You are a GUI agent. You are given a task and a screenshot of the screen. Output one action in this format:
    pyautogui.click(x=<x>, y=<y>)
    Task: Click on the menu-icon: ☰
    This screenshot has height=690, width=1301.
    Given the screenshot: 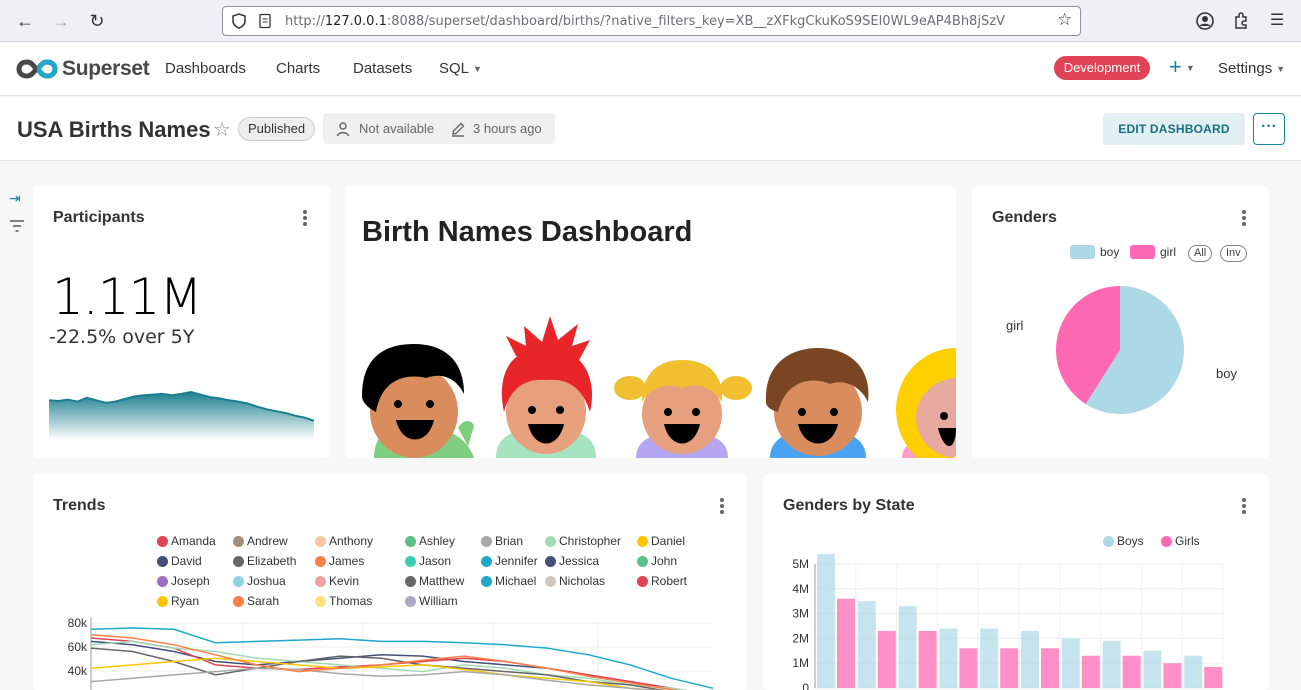 What is the action you would take?
    pyautogui.click(x=1277, y=21)
    